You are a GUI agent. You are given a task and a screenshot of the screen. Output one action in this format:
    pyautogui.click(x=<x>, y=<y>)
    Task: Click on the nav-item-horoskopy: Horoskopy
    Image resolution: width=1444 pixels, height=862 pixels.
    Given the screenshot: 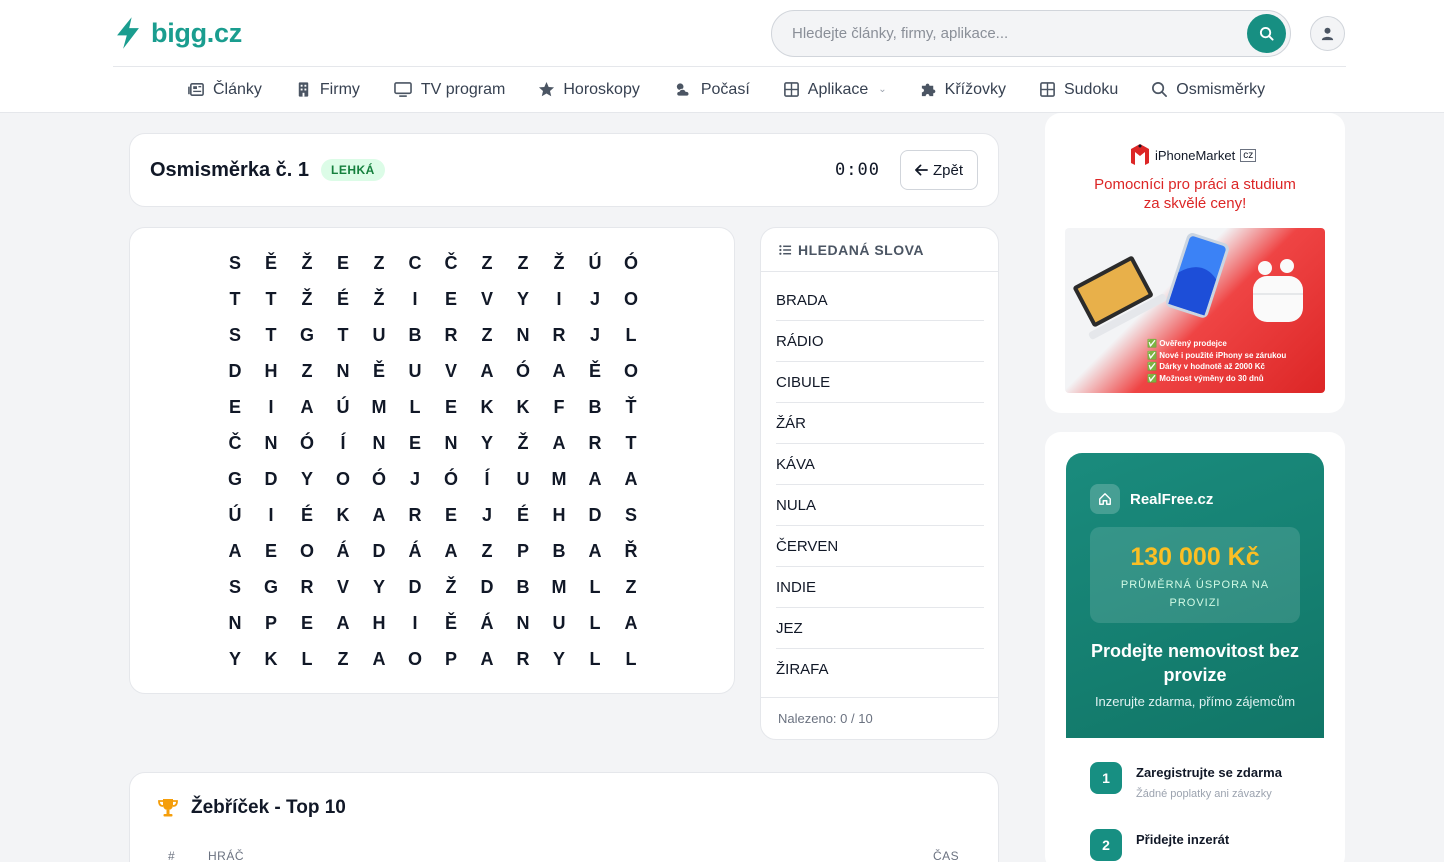 What is the action you would take?
    pyautogui.click(x=589, y=90)
    